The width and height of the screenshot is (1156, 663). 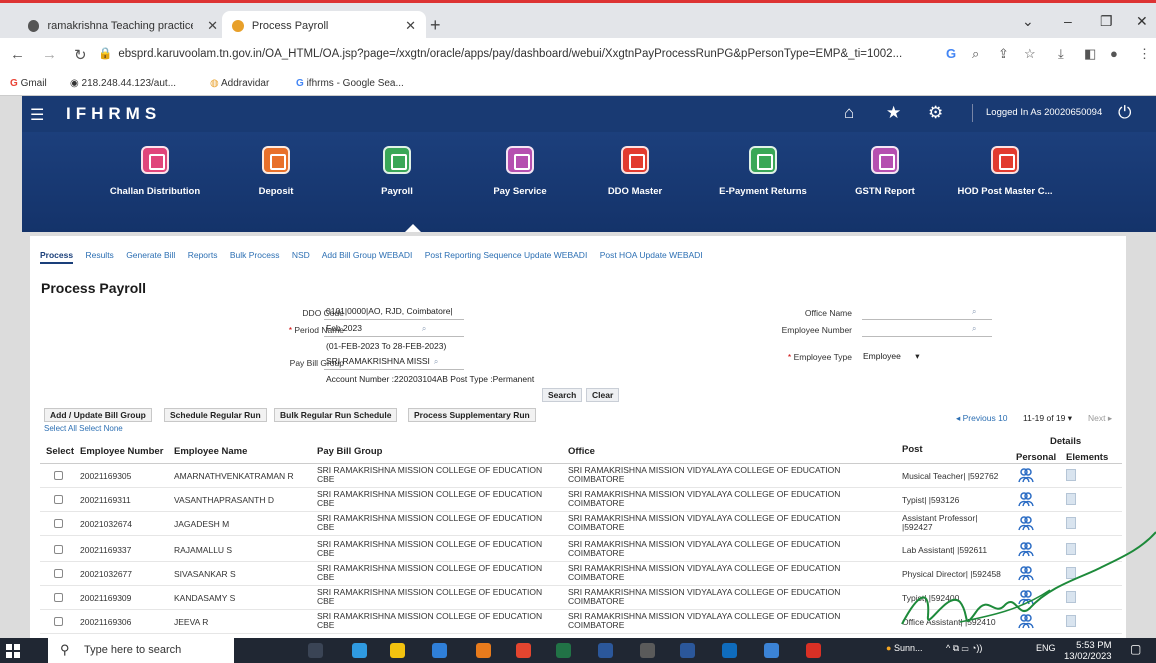 I want to click on bookmark-star-icon: ☆, so click(x=1030, y=54).